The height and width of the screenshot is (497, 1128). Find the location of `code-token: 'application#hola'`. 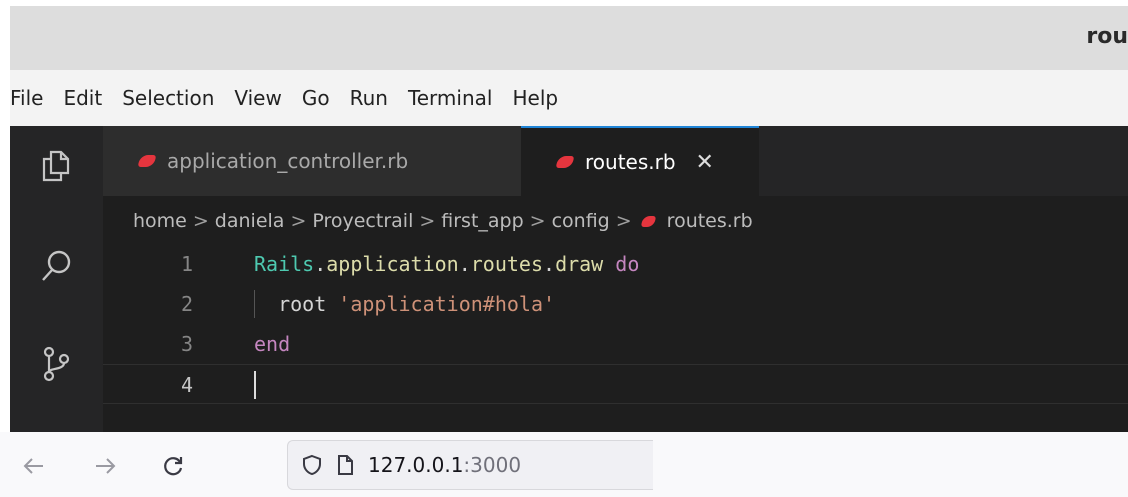

code-token: 'application#hola' is located at coordinates (447, 304).